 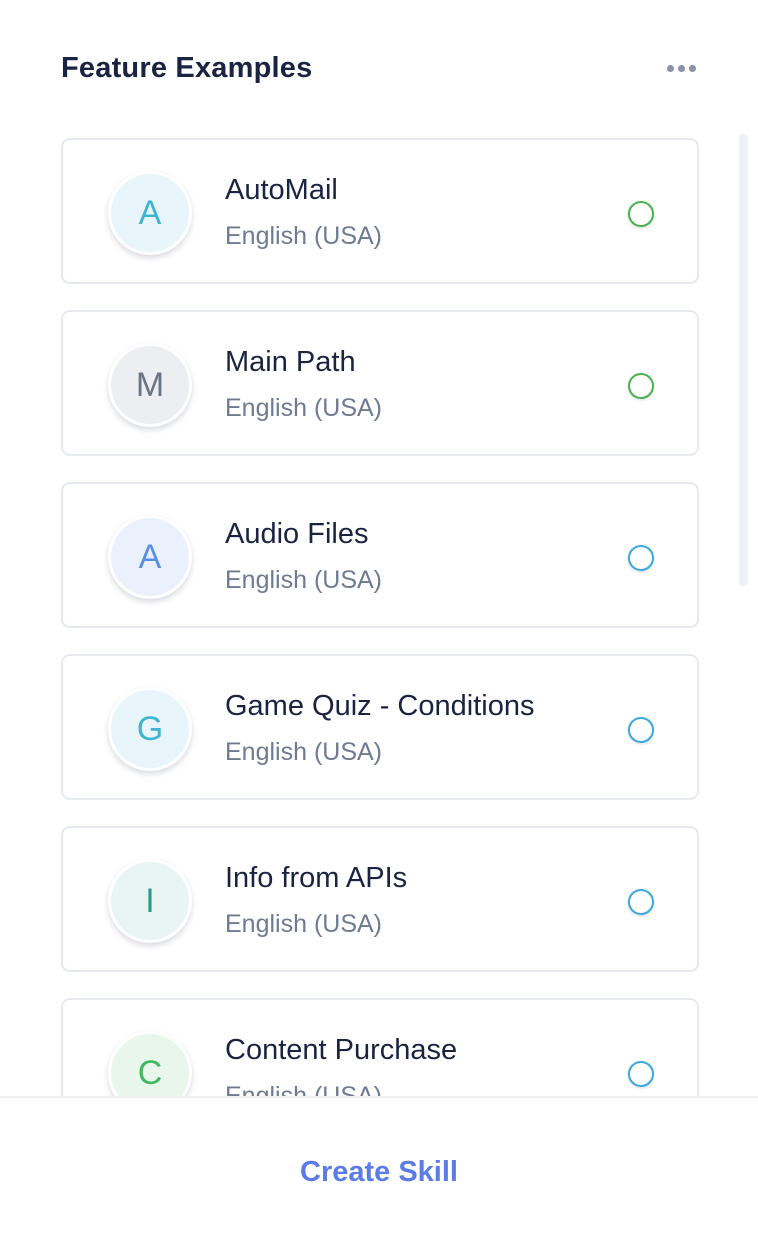 What do you see at coordinates (150, 729) in the screenshot?
I see `avatar: G` at bounding box center [150, 729].